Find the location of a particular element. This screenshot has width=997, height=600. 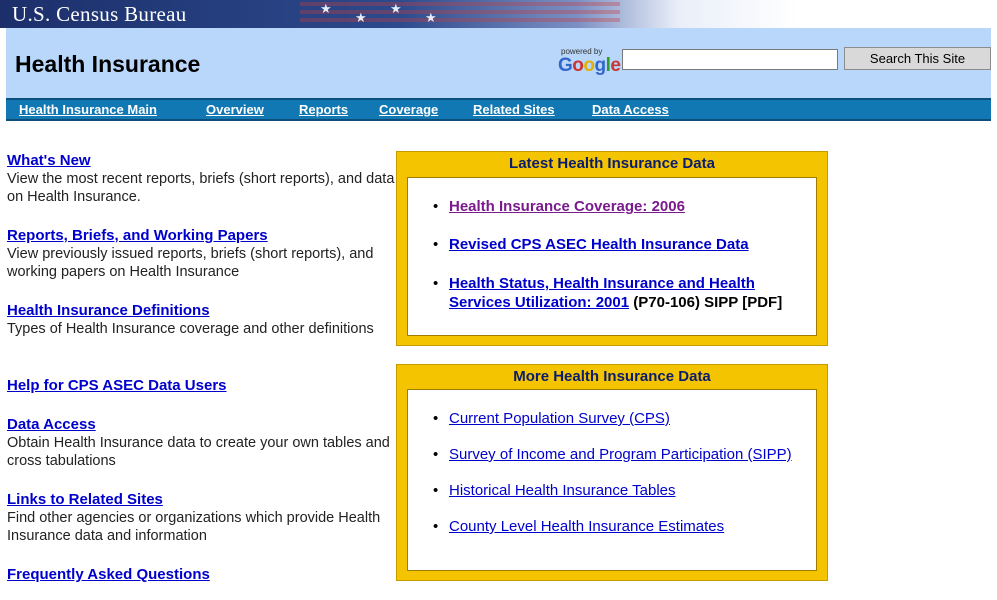

county-estimates-link: County Level Health Insurance Estimates is located at coordinates (586, 526).